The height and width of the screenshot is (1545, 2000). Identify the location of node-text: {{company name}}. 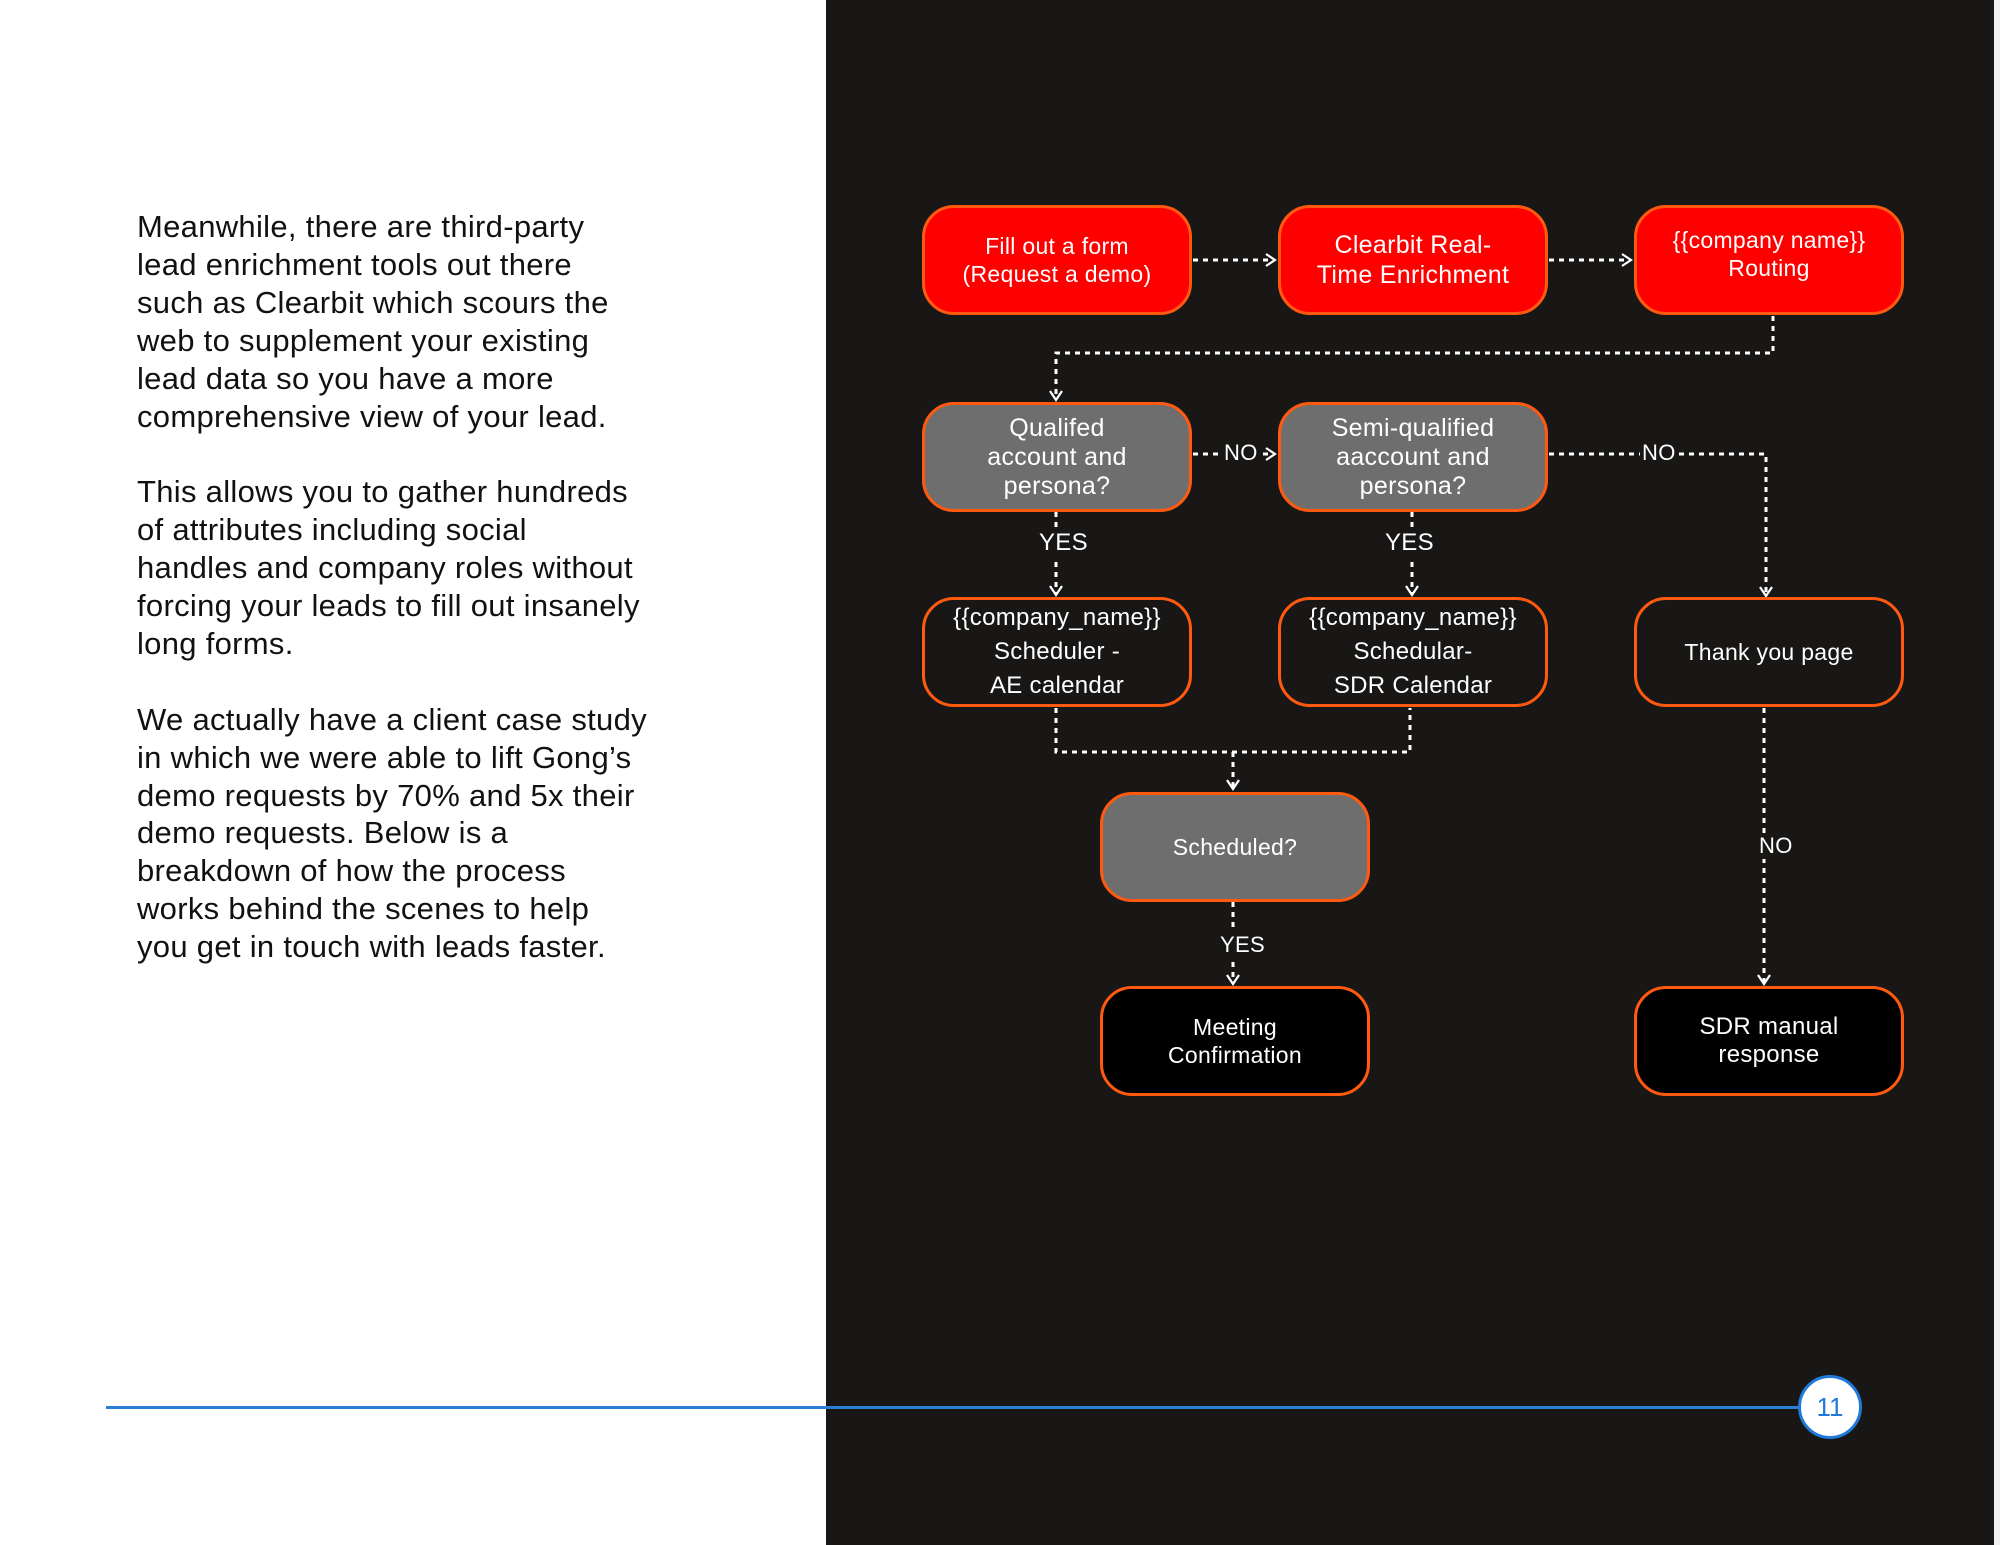
(1769, 240).